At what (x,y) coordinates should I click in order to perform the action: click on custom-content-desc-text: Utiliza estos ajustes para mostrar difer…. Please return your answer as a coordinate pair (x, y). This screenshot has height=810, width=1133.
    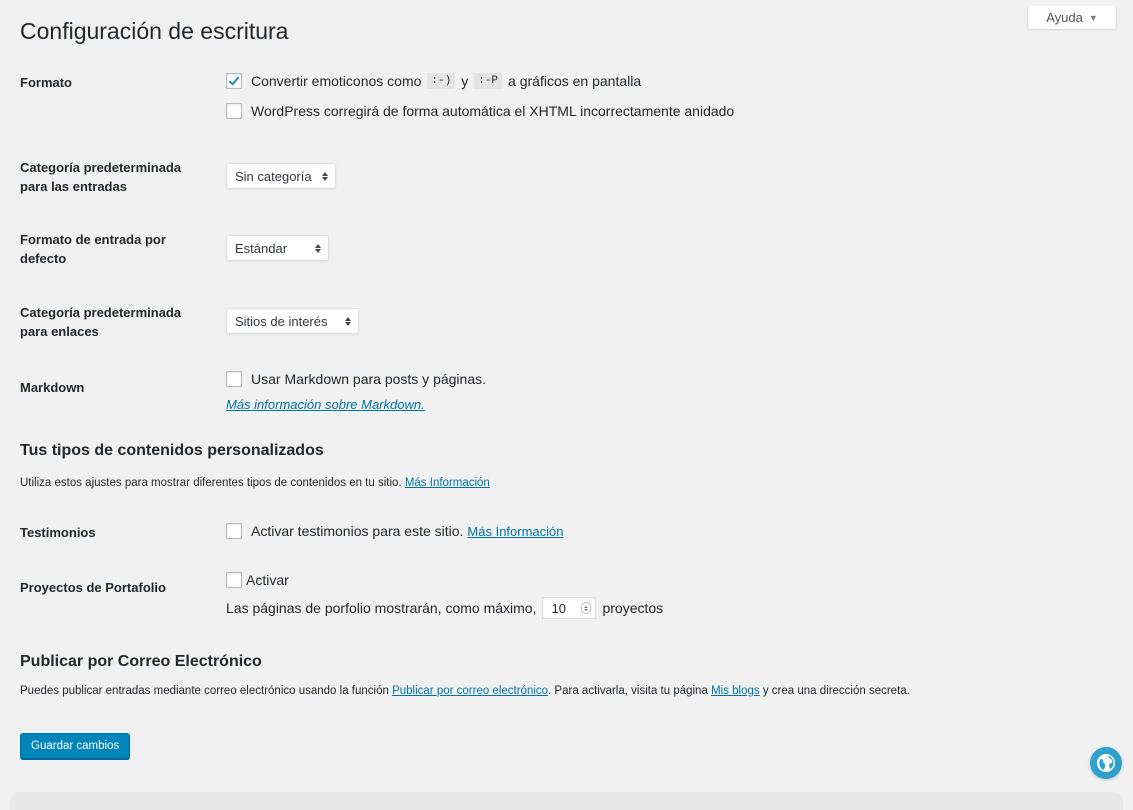
    Looking at the image, I should click on (211, 483).